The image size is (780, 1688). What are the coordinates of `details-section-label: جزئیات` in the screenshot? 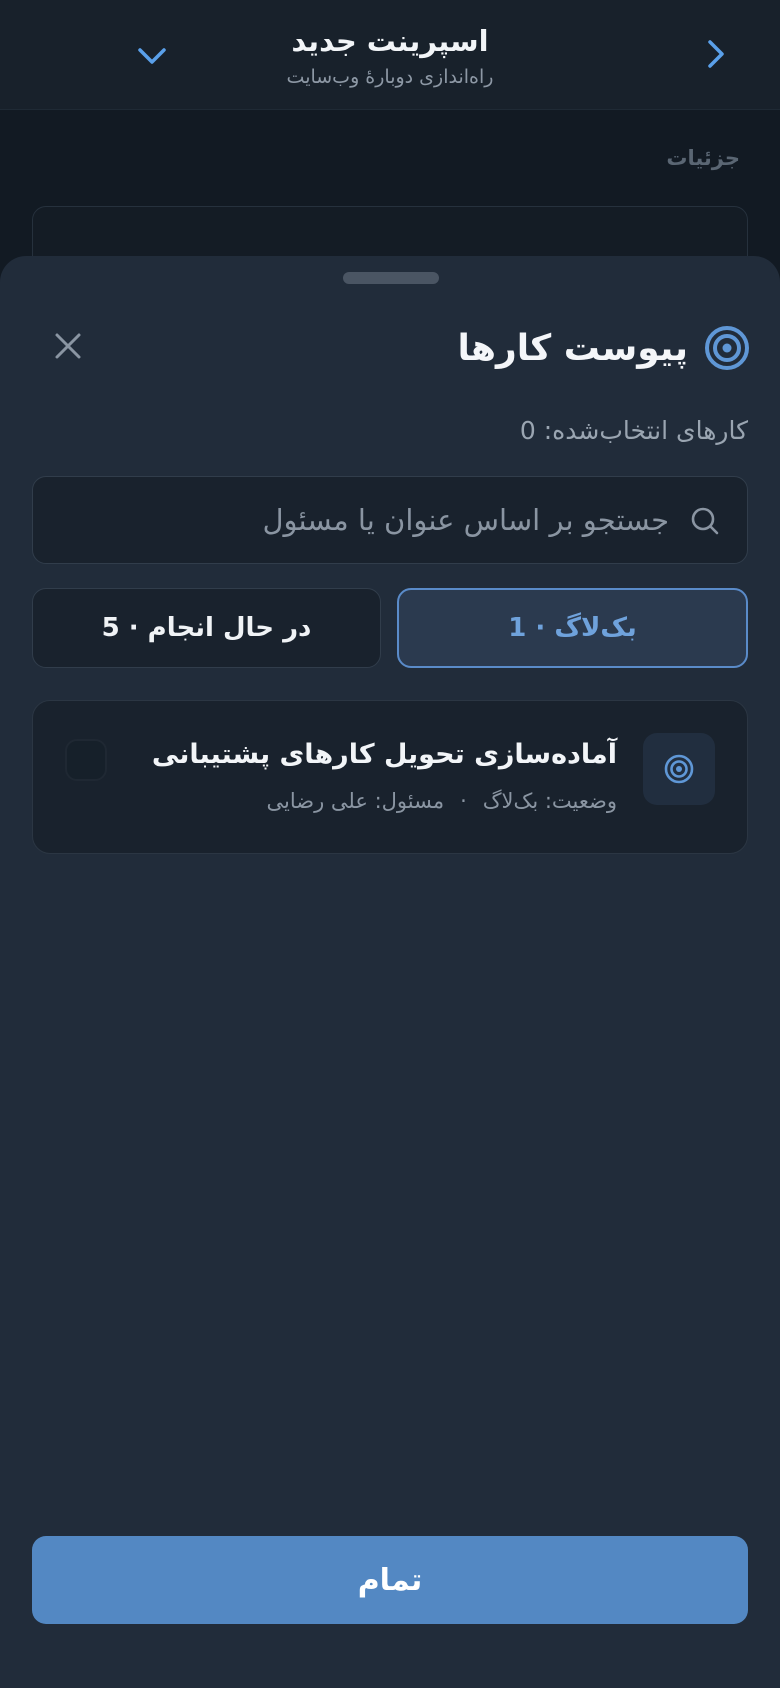 It's located at (703, 158).